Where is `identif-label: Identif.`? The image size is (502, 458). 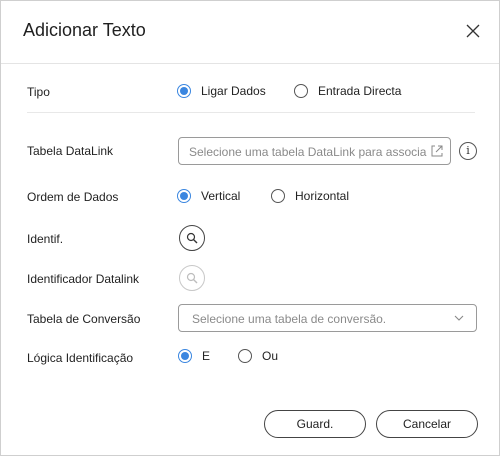 identif-label: Identif. is located at coordinates (45, 239).